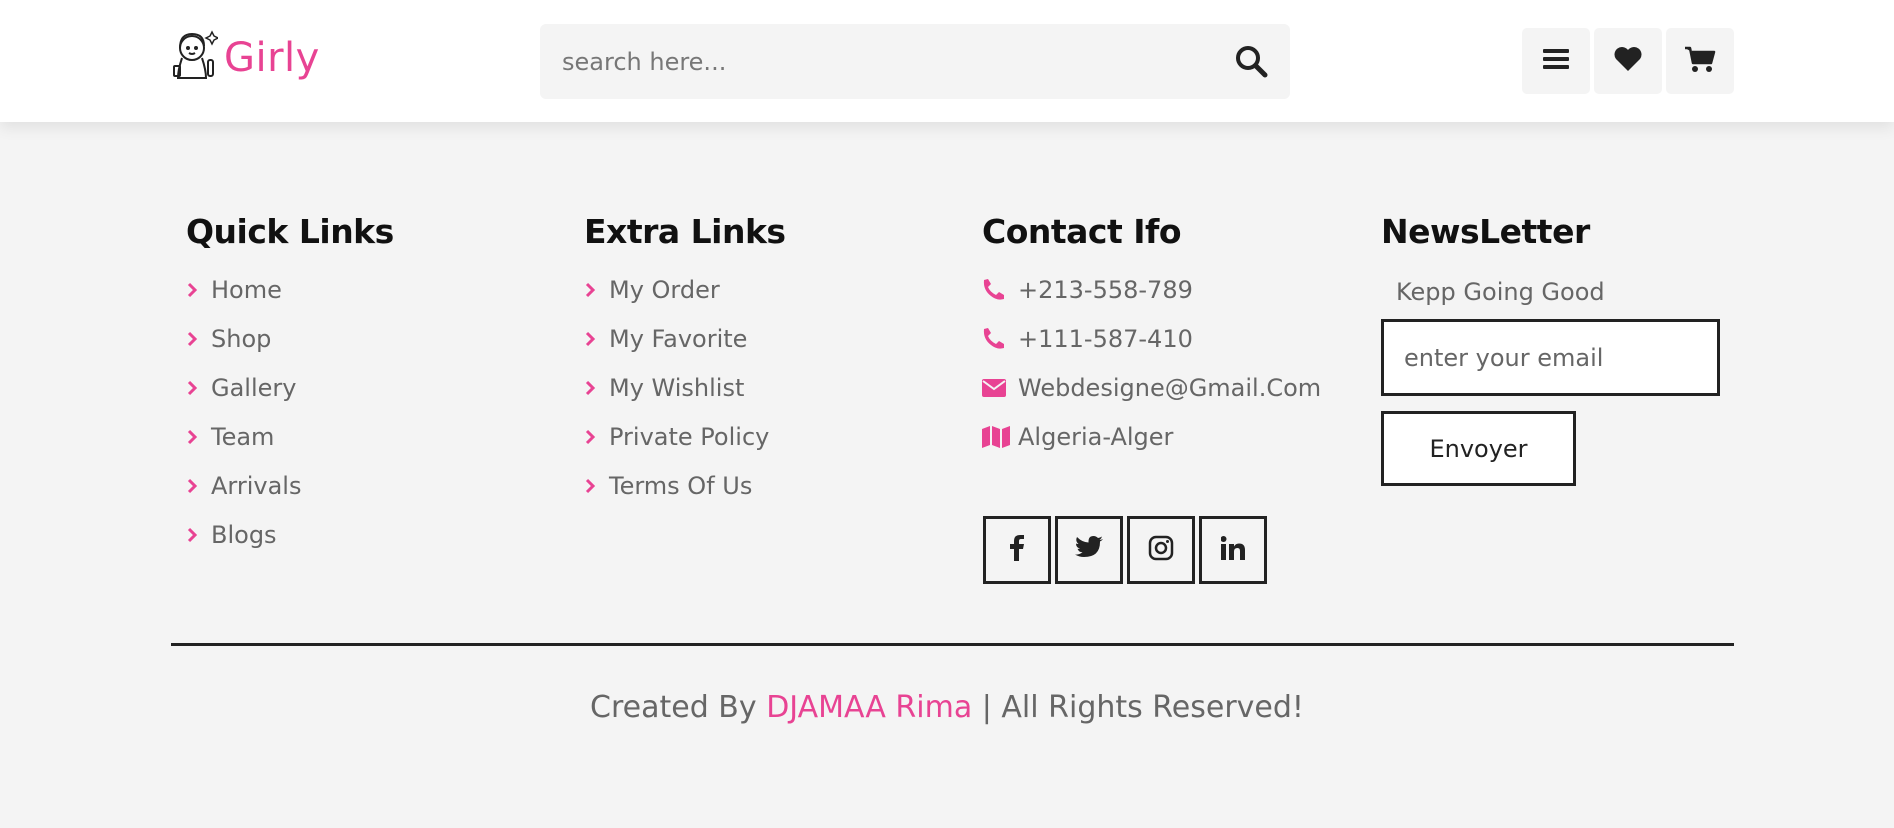 This screenshot has height=828, width=1894. Describe the element at coordinates (1105, 289) in the screenshot. I see `contact-phone-text: +213-558-789` at that location.